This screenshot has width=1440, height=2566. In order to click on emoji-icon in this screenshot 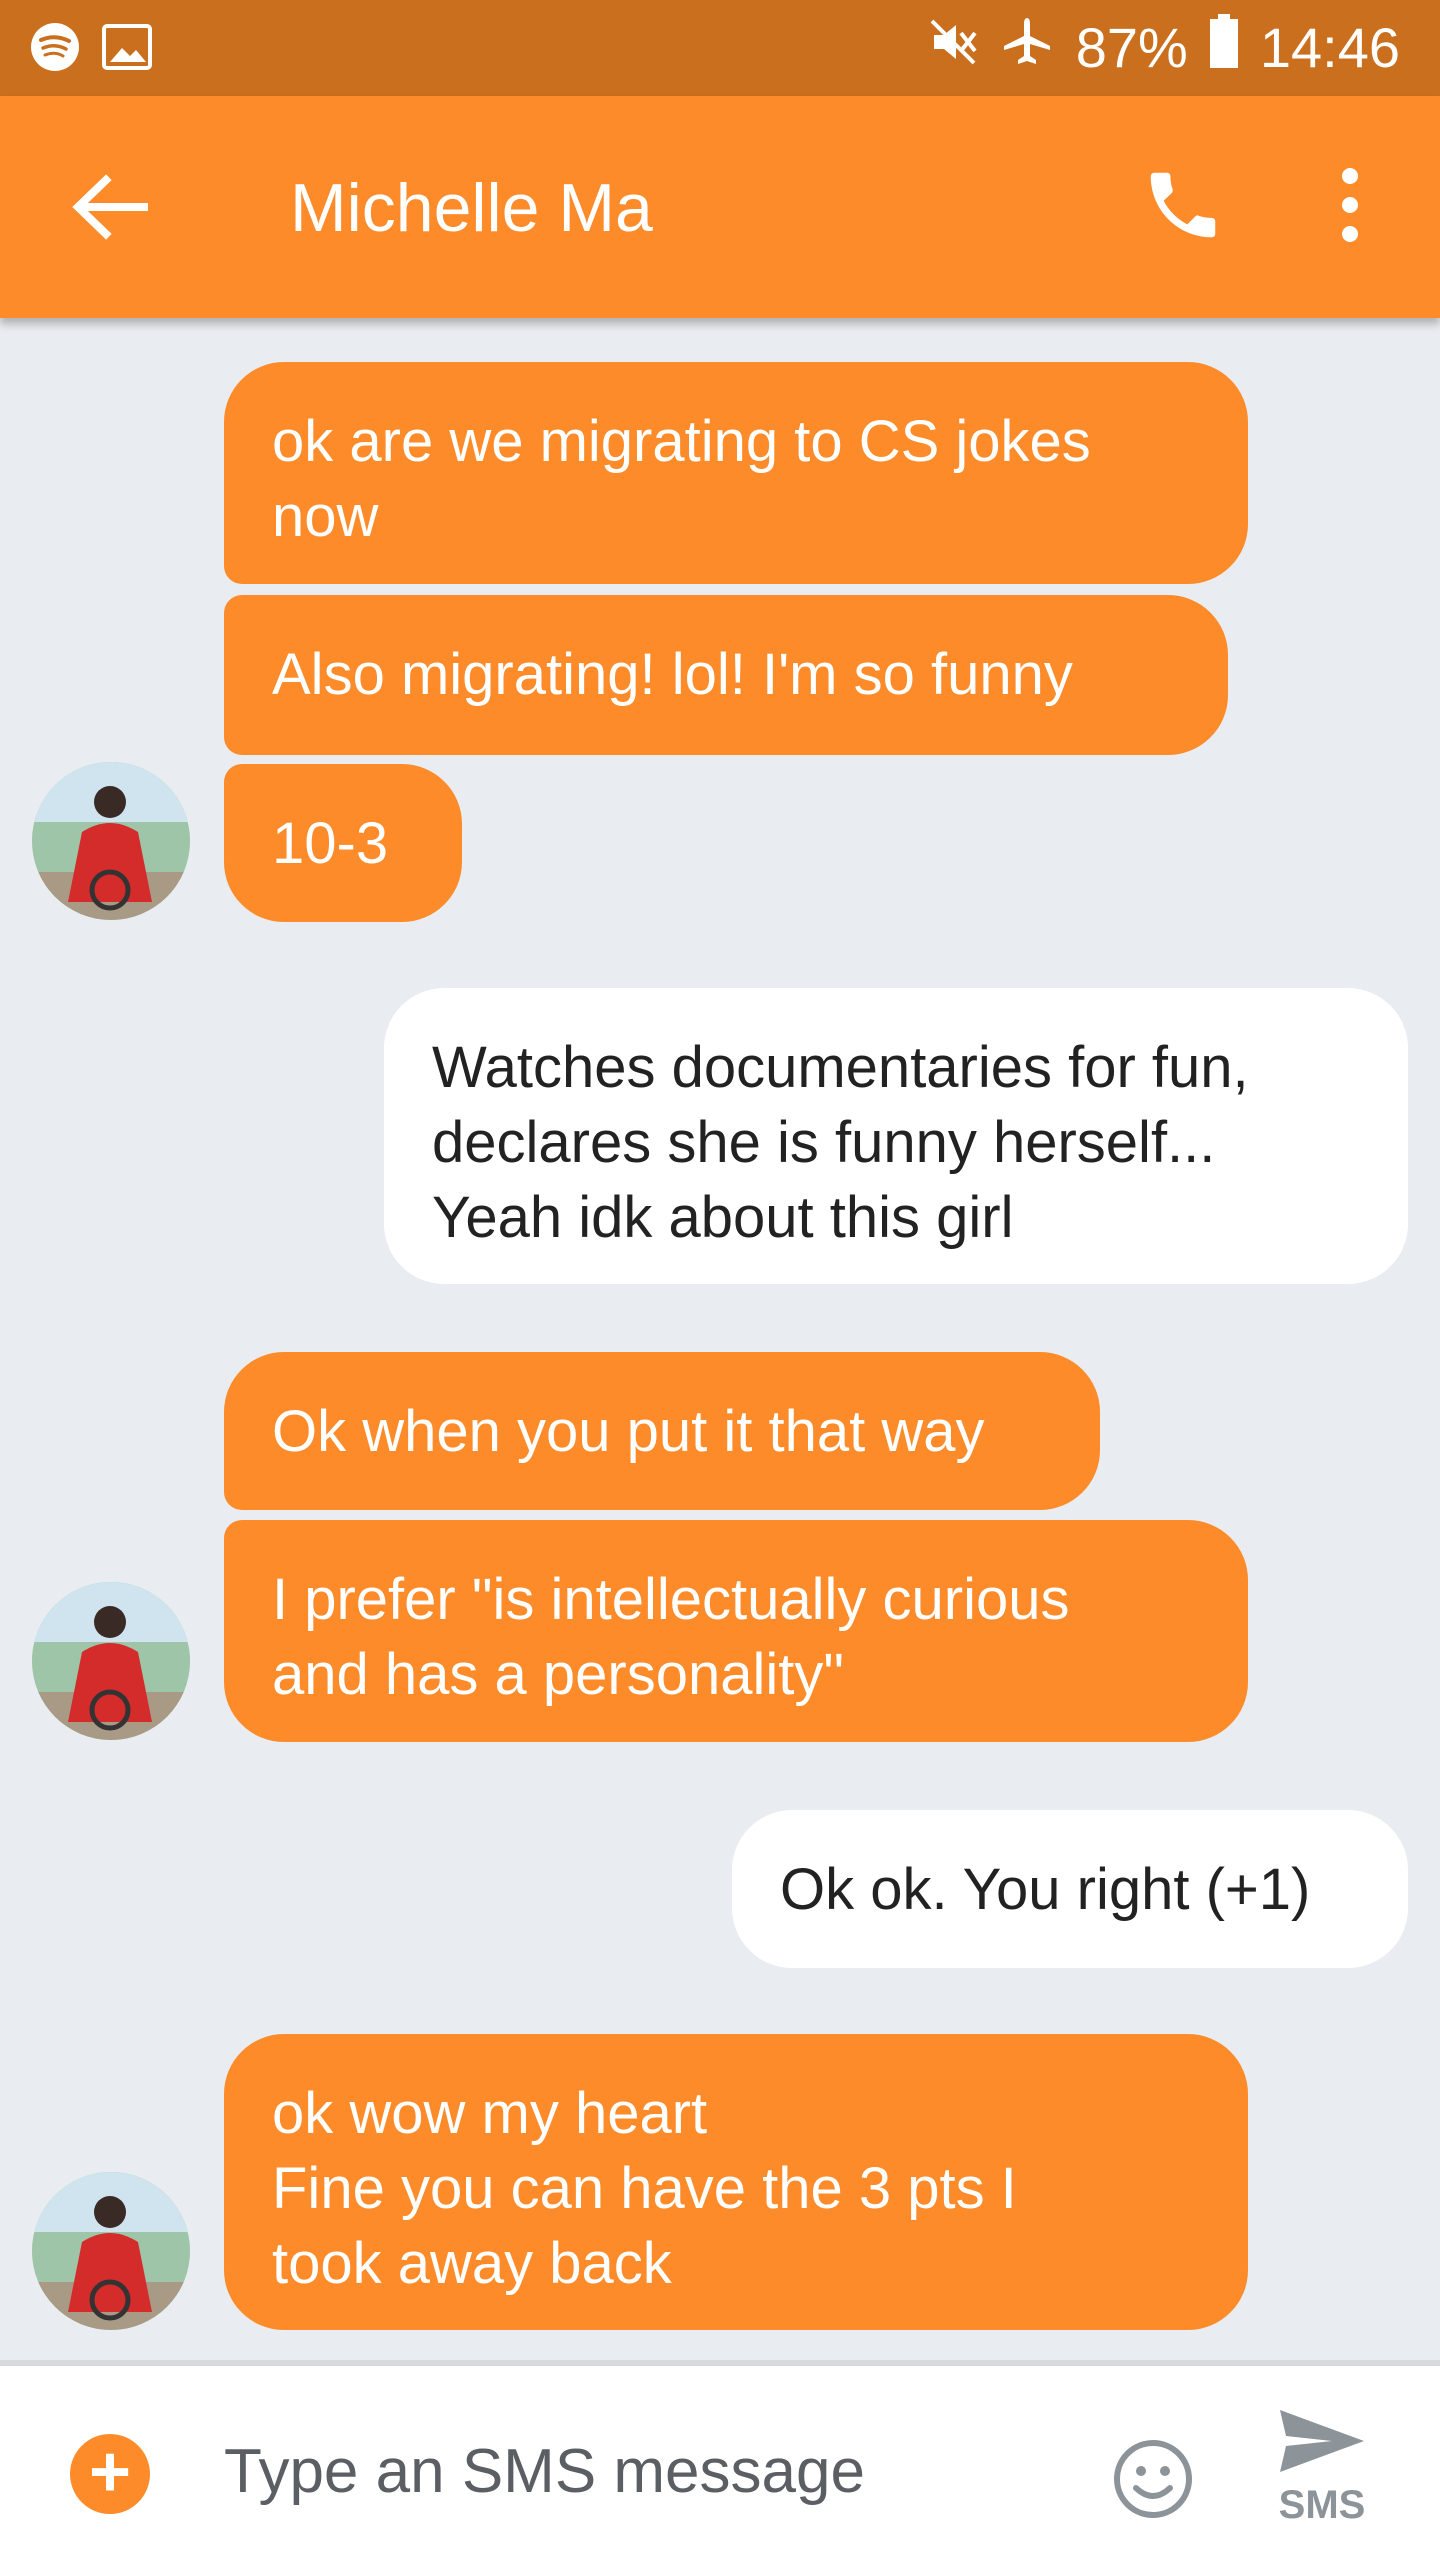, I will do `click(1153, 2479)`.